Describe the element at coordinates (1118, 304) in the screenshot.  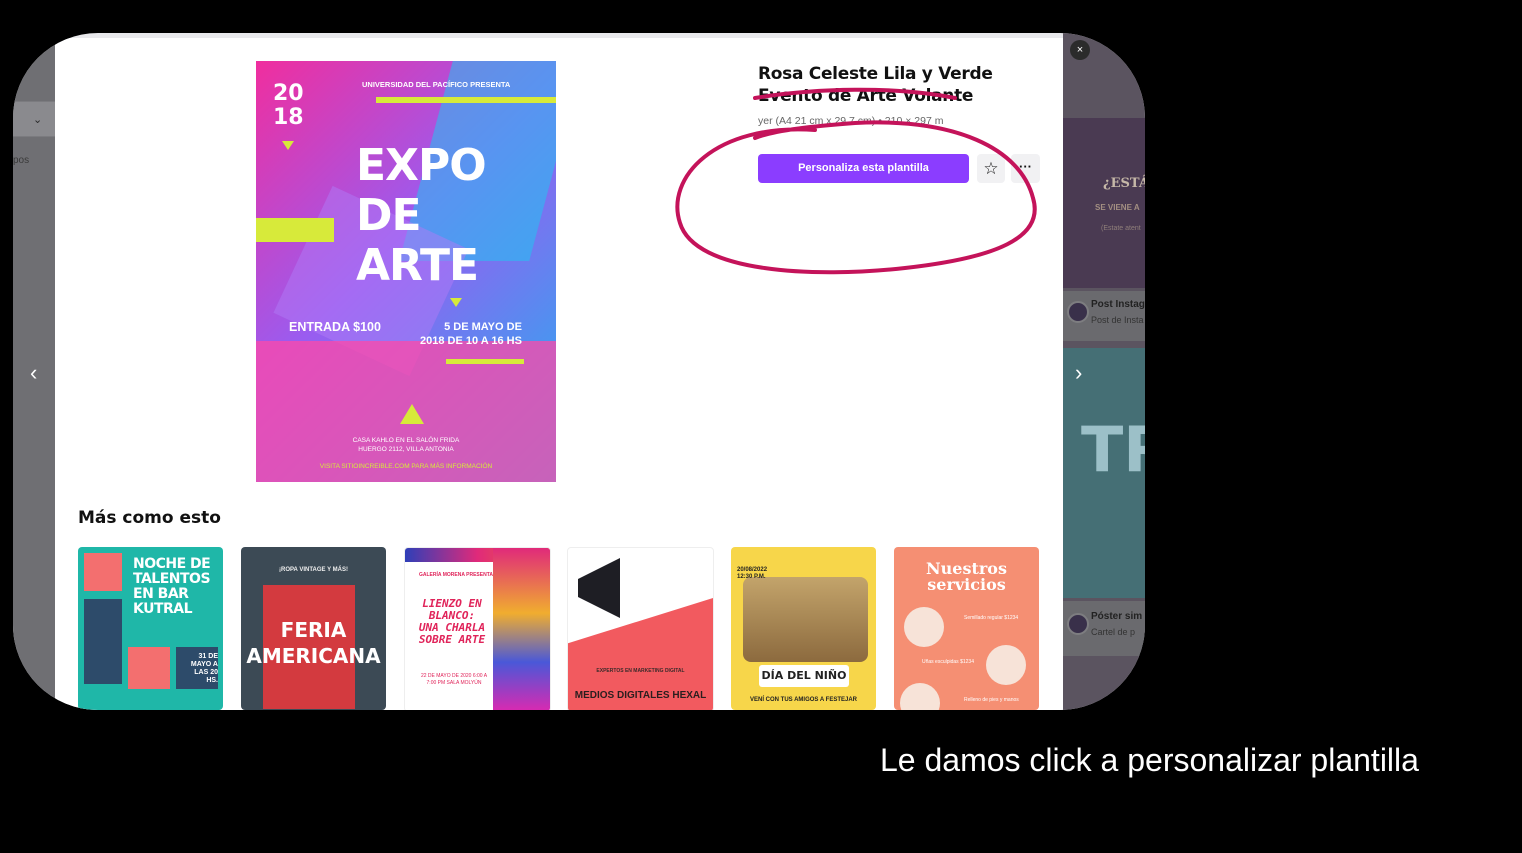
I see `background-card-title: Post Instag` at that location.